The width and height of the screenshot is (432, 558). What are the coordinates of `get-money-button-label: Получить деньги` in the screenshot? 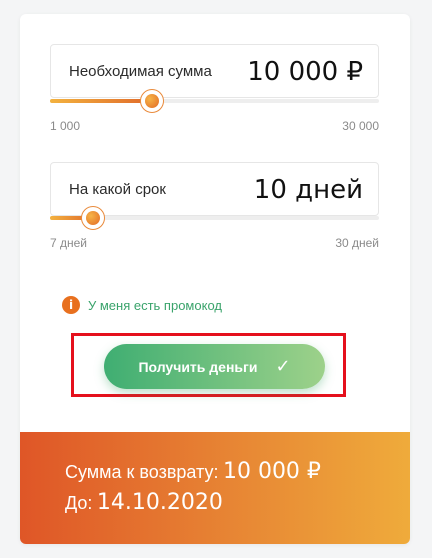 It's located at (198, 366).